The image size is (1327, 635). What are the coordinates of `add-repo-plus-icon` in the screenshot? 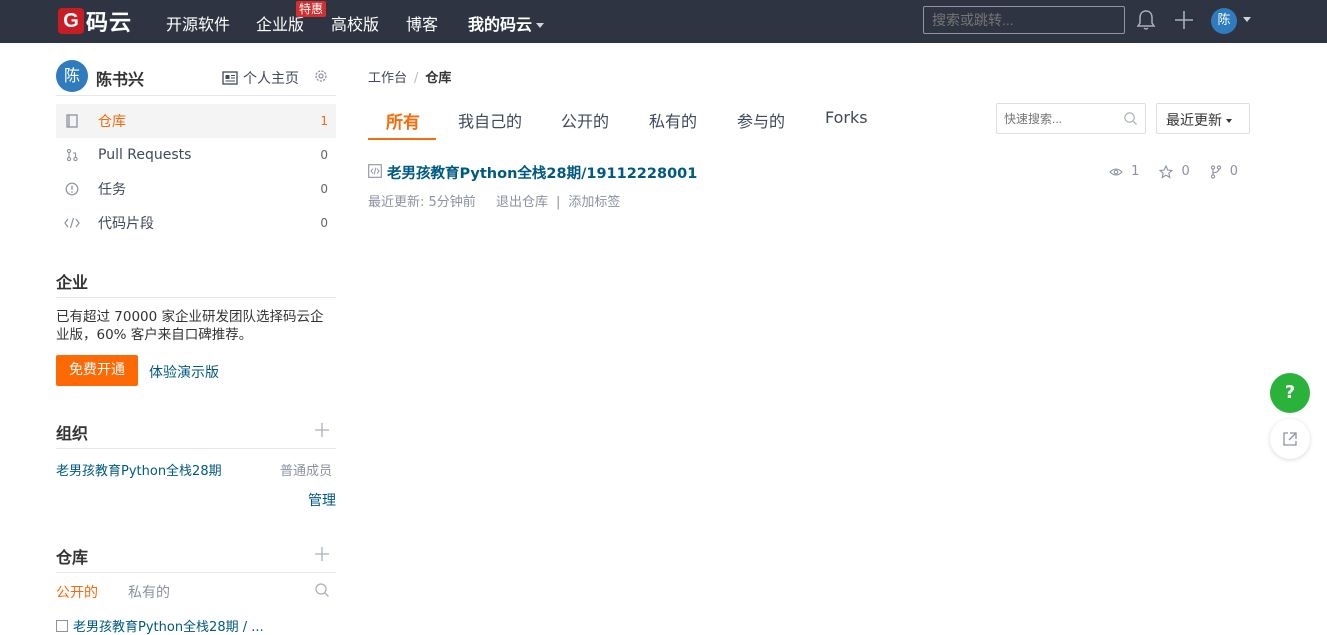 It's located at (322, 554).